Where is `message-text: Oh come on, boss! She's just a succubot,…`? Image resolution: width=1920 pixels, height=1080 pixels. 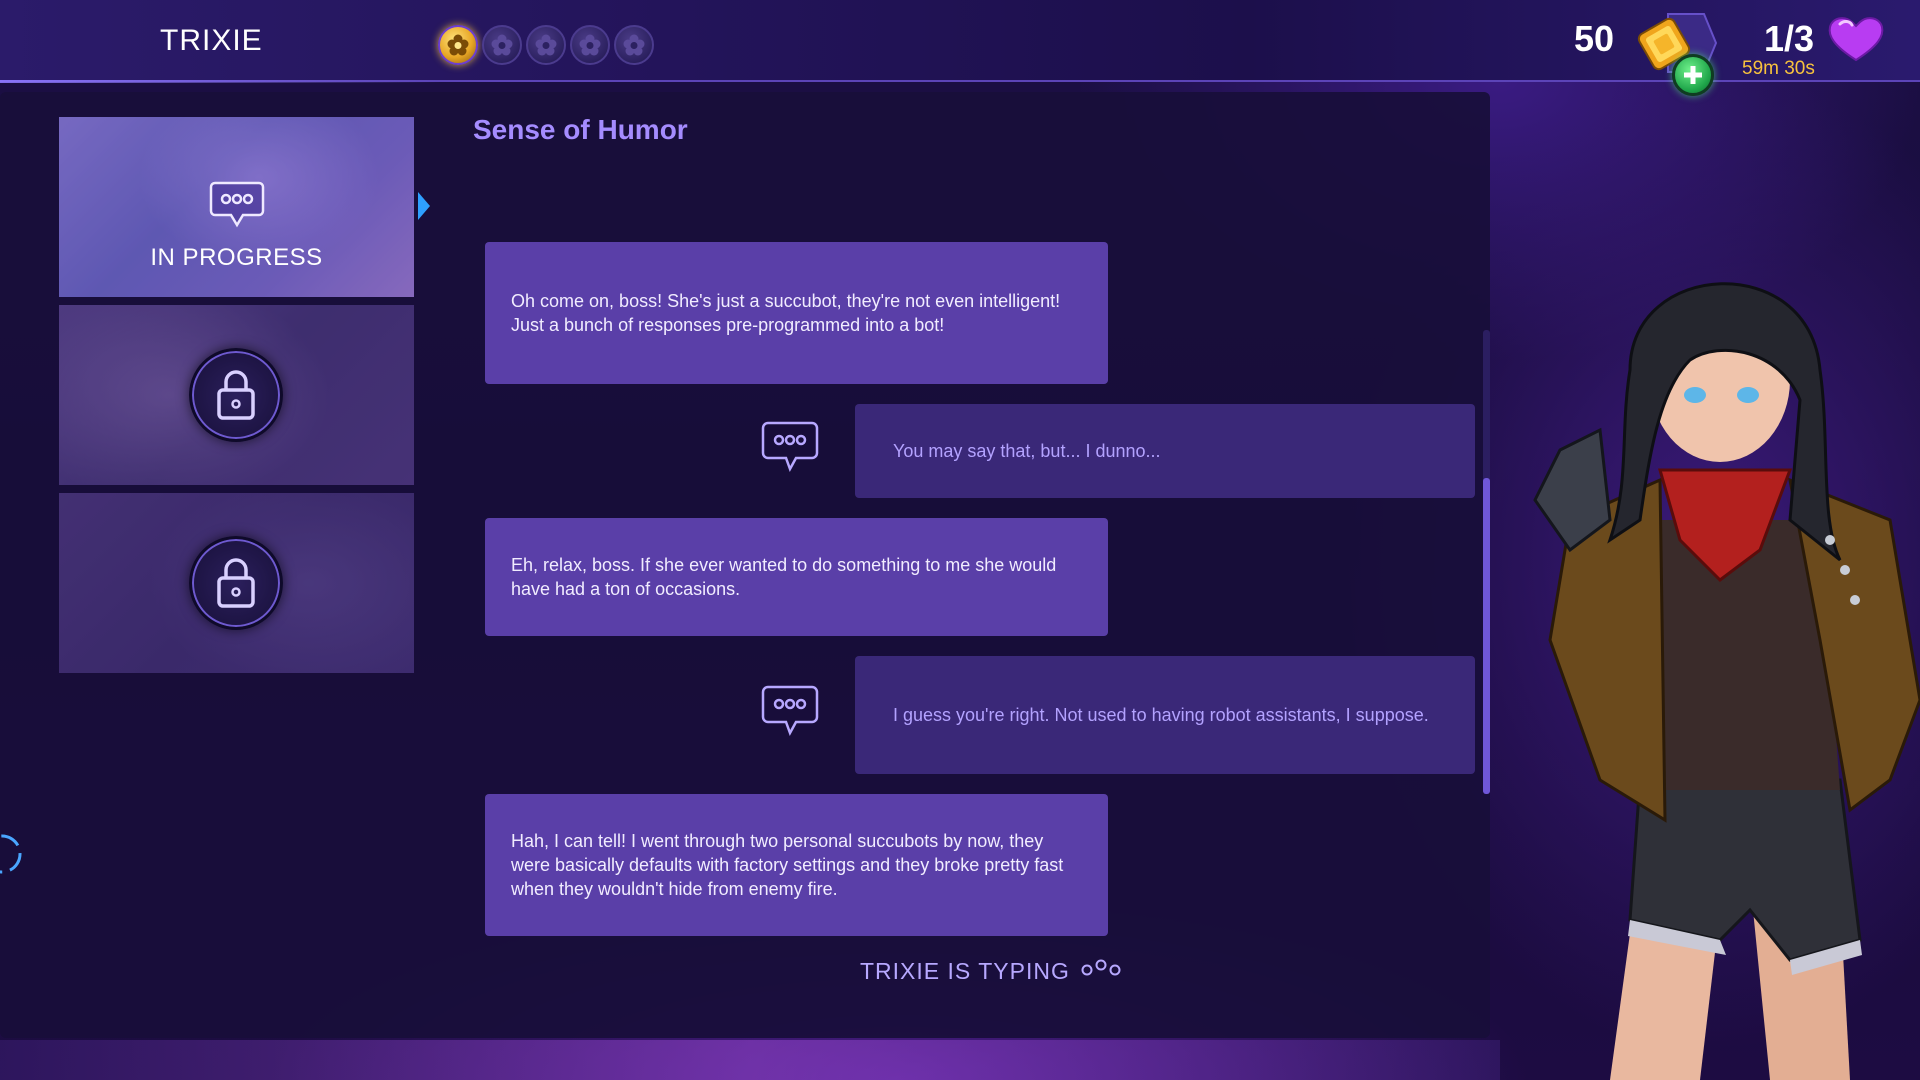 message-text: Oh come on, boss! She's just a succubot,… is located at coordinates (786, 313).